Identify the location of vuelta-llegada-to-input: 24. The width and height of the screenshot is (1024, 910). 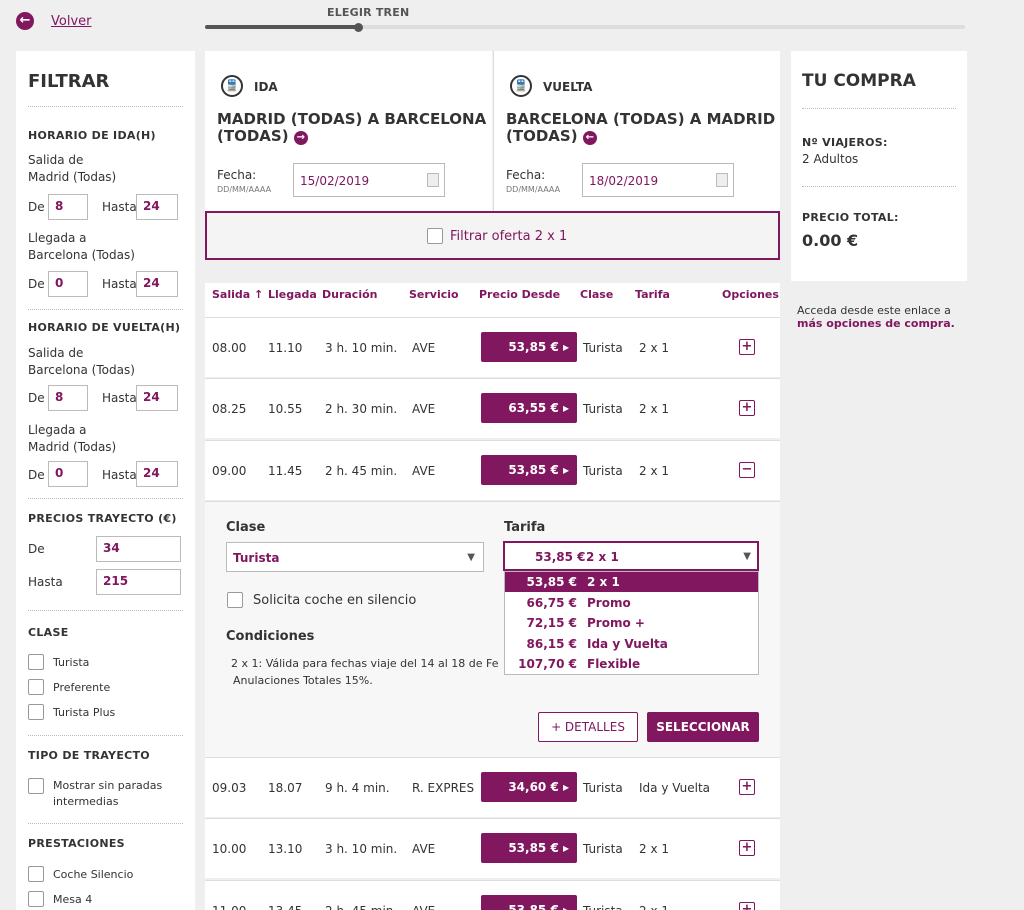
(157, 474).